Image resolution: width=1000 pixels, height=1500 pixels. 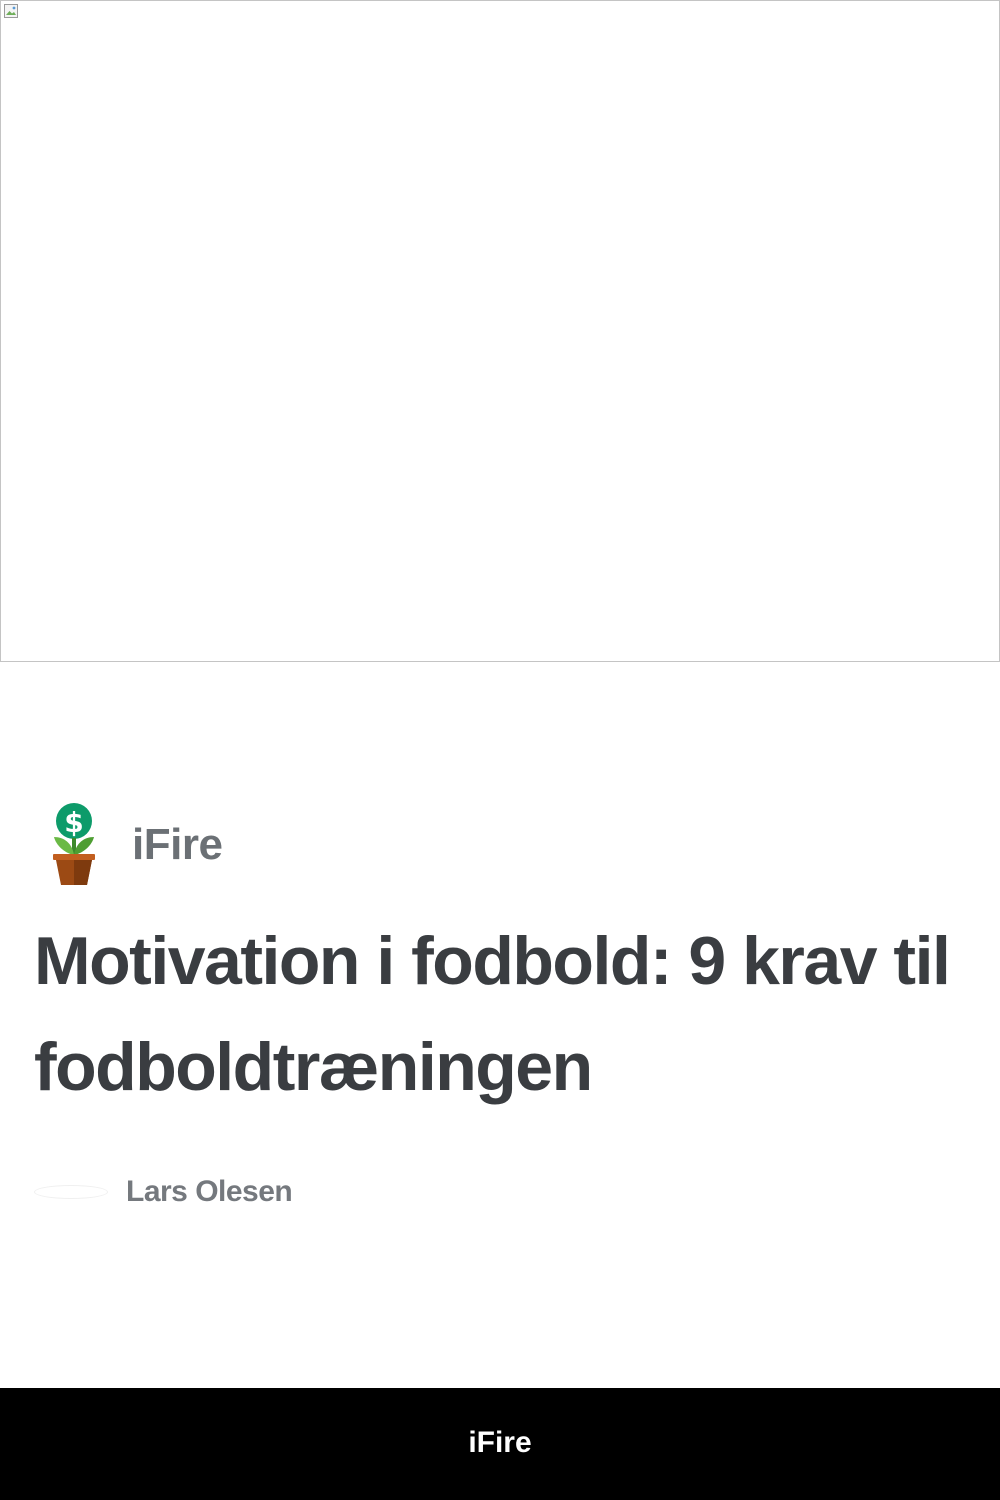 What do you see at coordinates (209, 1192) in the screenshot?
I see `author-name: Lars Olesen` at bounding box center [209, 1192].